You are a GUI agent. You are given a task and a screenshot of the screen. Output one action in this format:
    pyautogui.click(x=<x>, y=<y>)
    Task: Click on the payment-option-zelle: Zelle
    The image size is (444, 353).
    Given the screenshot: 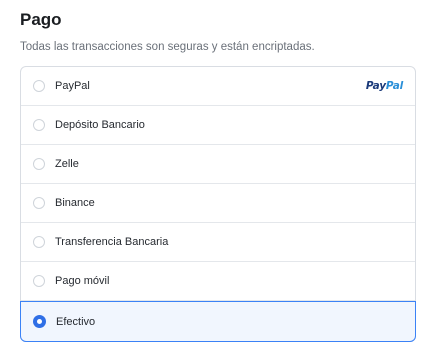 What is the action you would take?
    pyautogui.click(x=218, y=164)
    